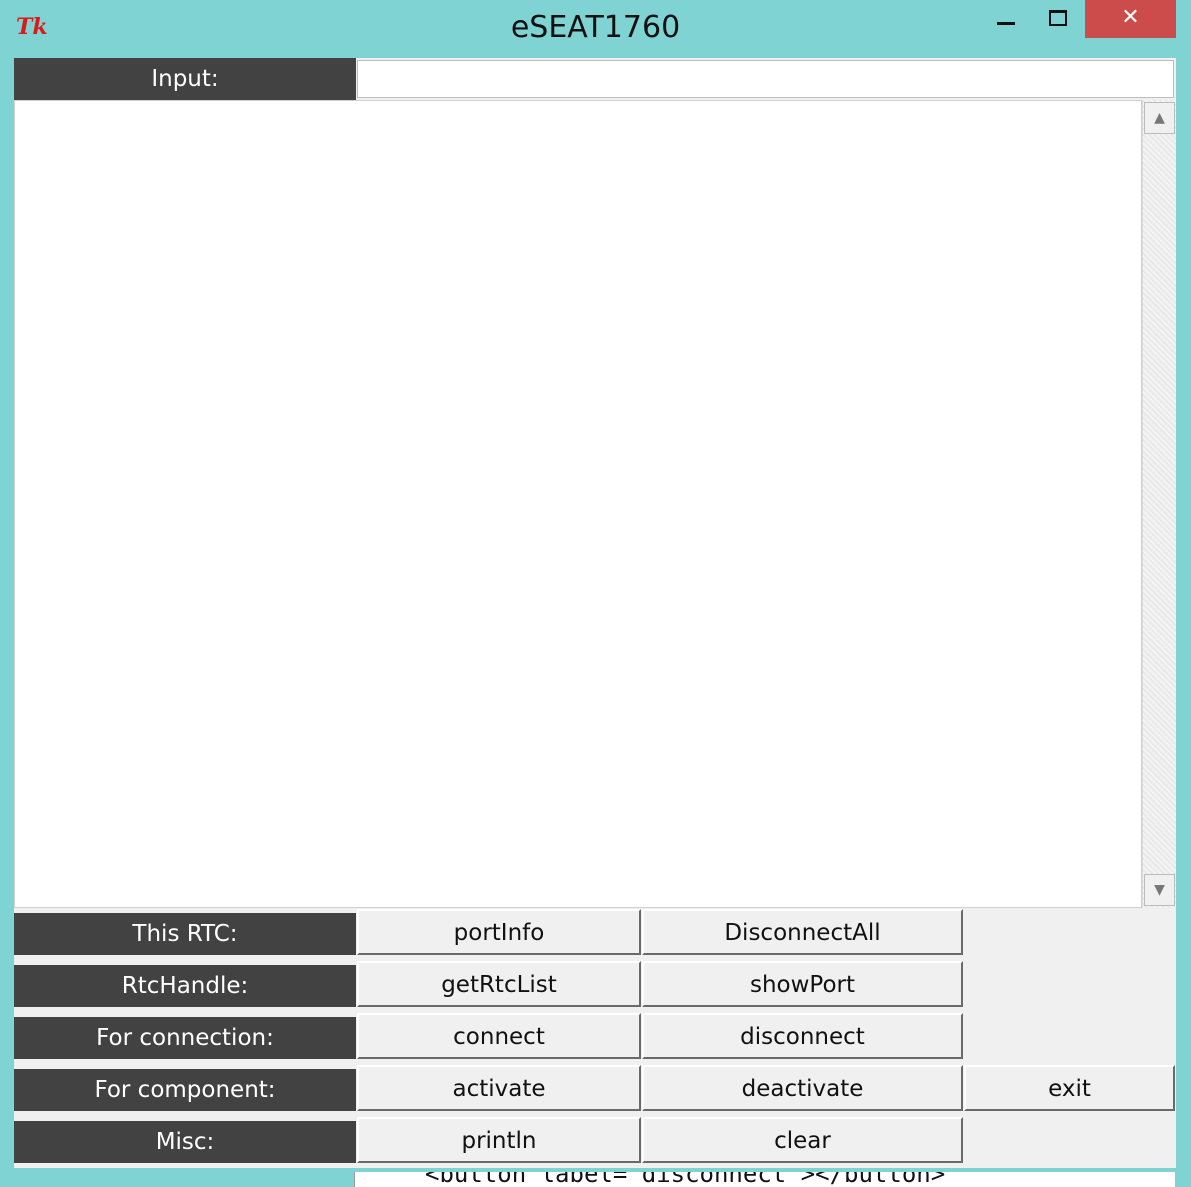 The height and width of the screenshot is (1187, 1191). Describe the element at coordinates (1159, 118) in the screenshot. I see `scroll-up-arrow-icon: ▲` at that location.